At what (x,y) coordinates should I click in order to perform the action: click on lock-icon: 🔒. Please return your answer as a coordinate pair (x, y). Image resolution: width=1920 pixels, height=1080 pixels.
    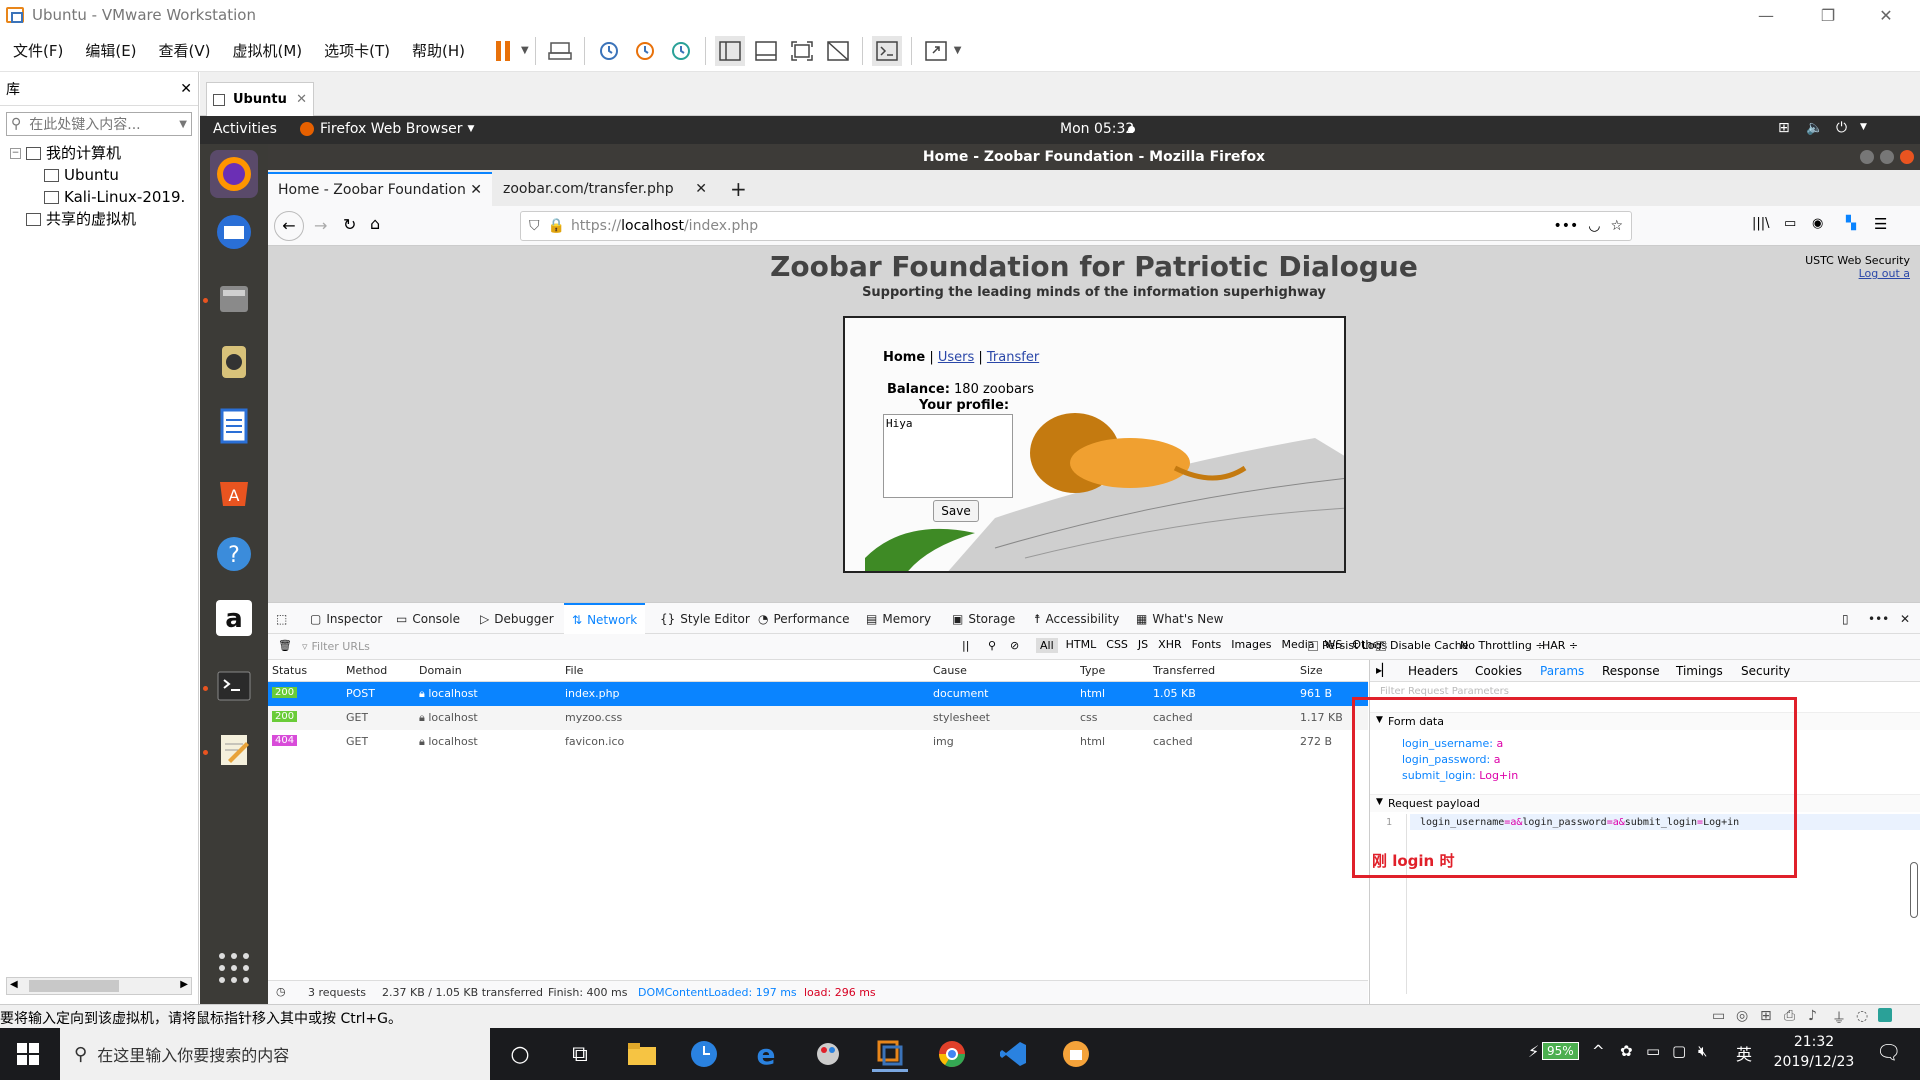
    Looking at the image, I should click on (556, 226).